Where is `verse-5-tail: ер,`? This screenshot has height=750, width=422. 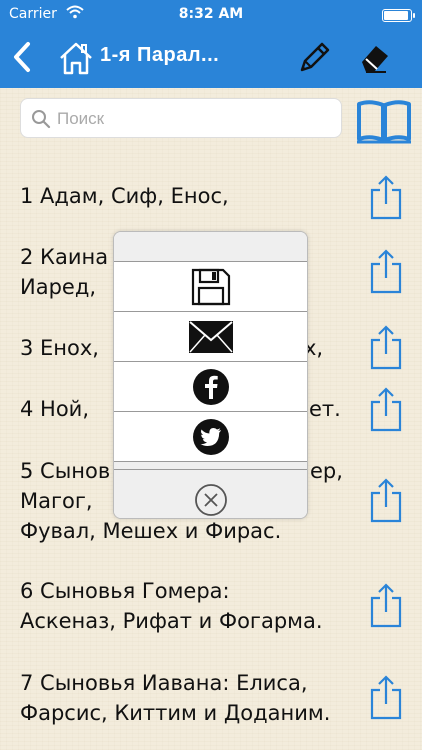 verse-5-tail: ер, is located at coordinates (326, 471).